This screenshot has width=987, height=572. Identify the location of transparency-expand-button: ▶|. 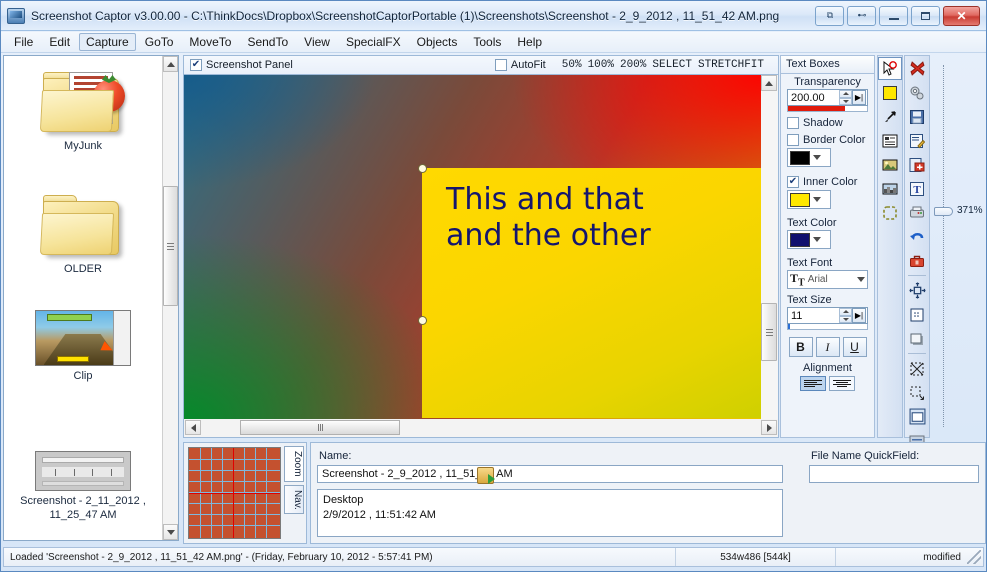
(859, 97).